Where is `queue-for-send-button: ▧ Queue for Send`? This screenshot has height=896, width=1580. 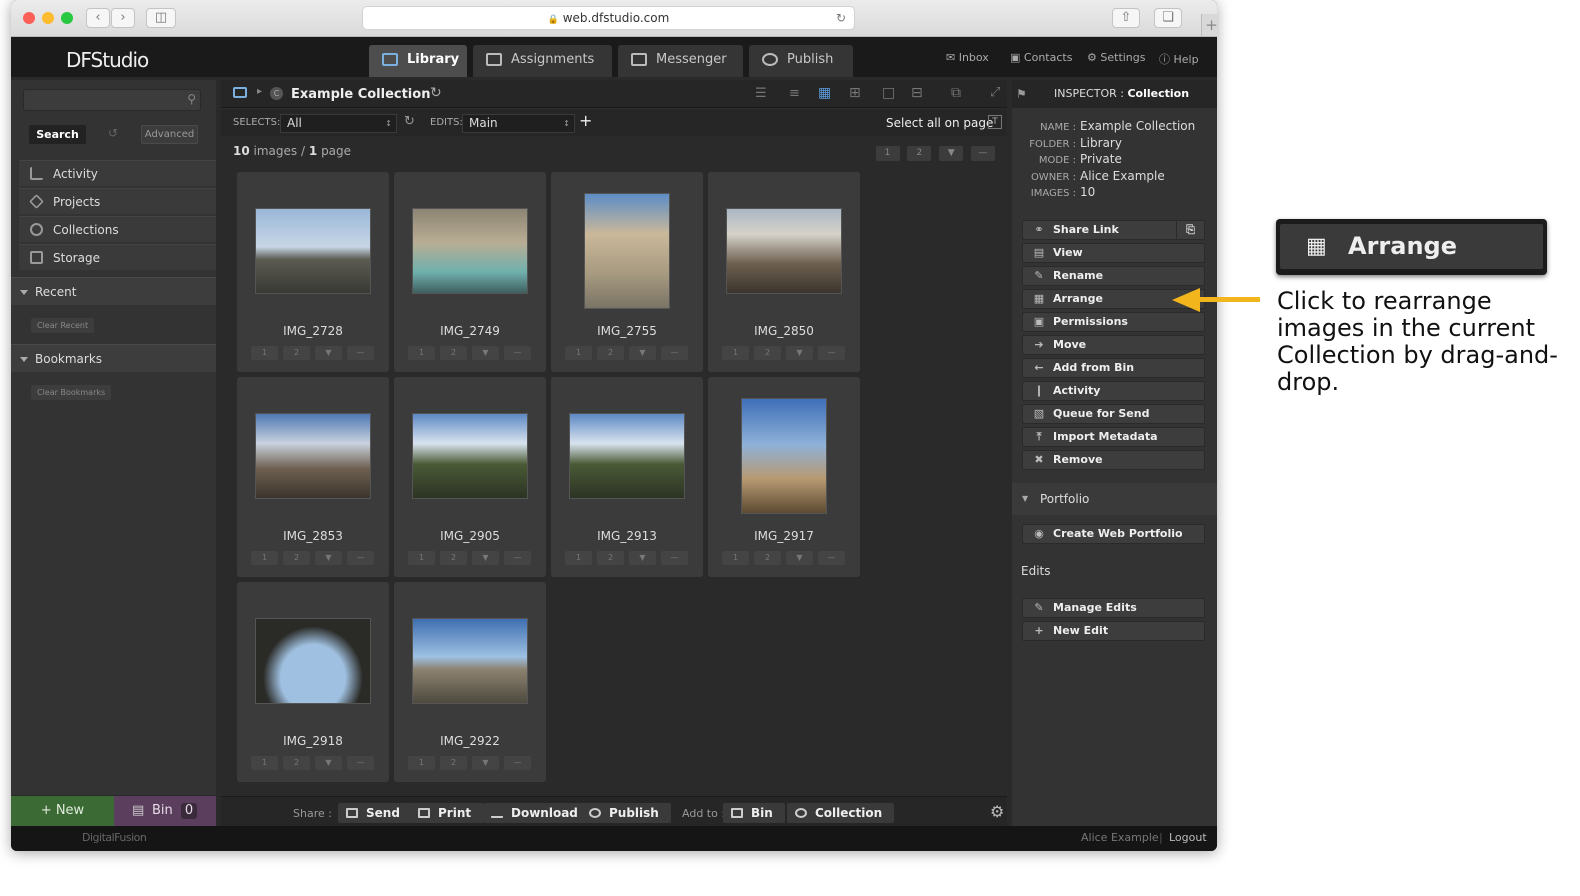 queue-for-send-button: ▧ Queue for Send is located at coordinates (1113, 414).